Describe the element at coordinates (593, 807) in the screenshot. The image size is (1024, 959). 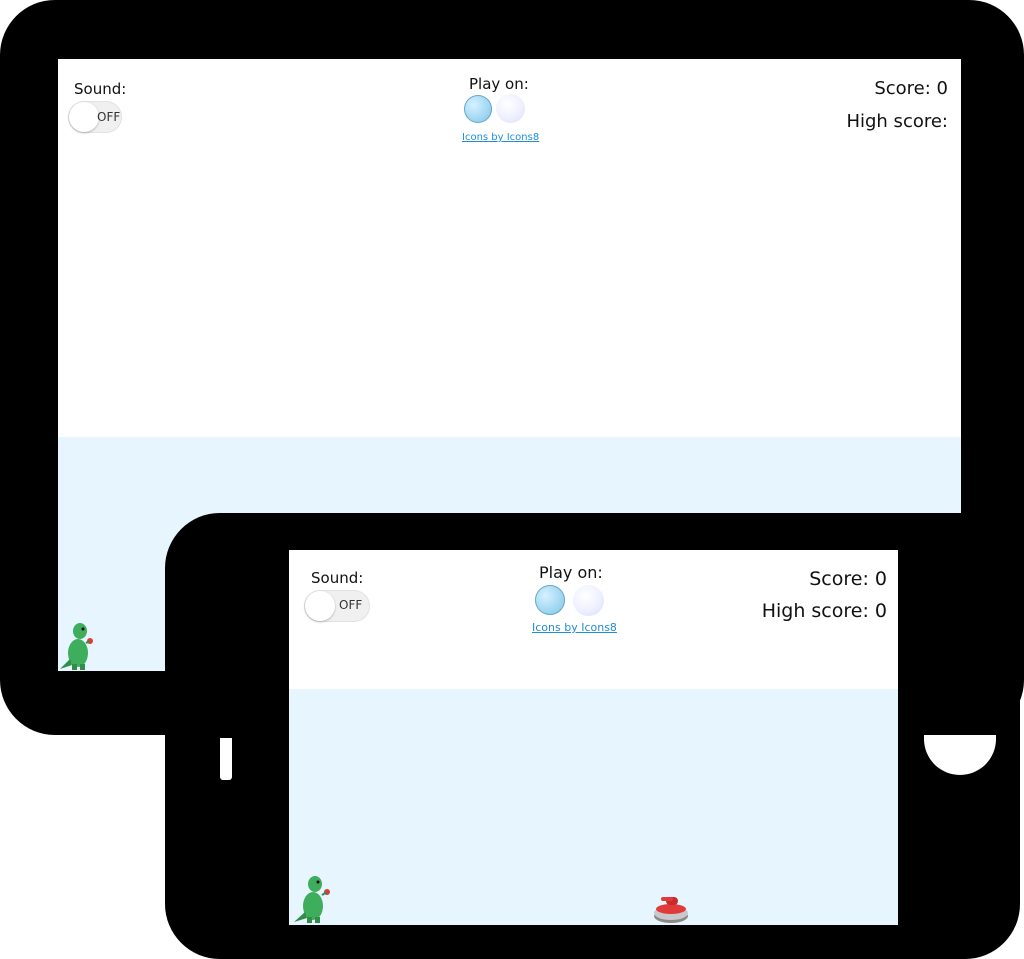
I see `ice-surface` at that location.